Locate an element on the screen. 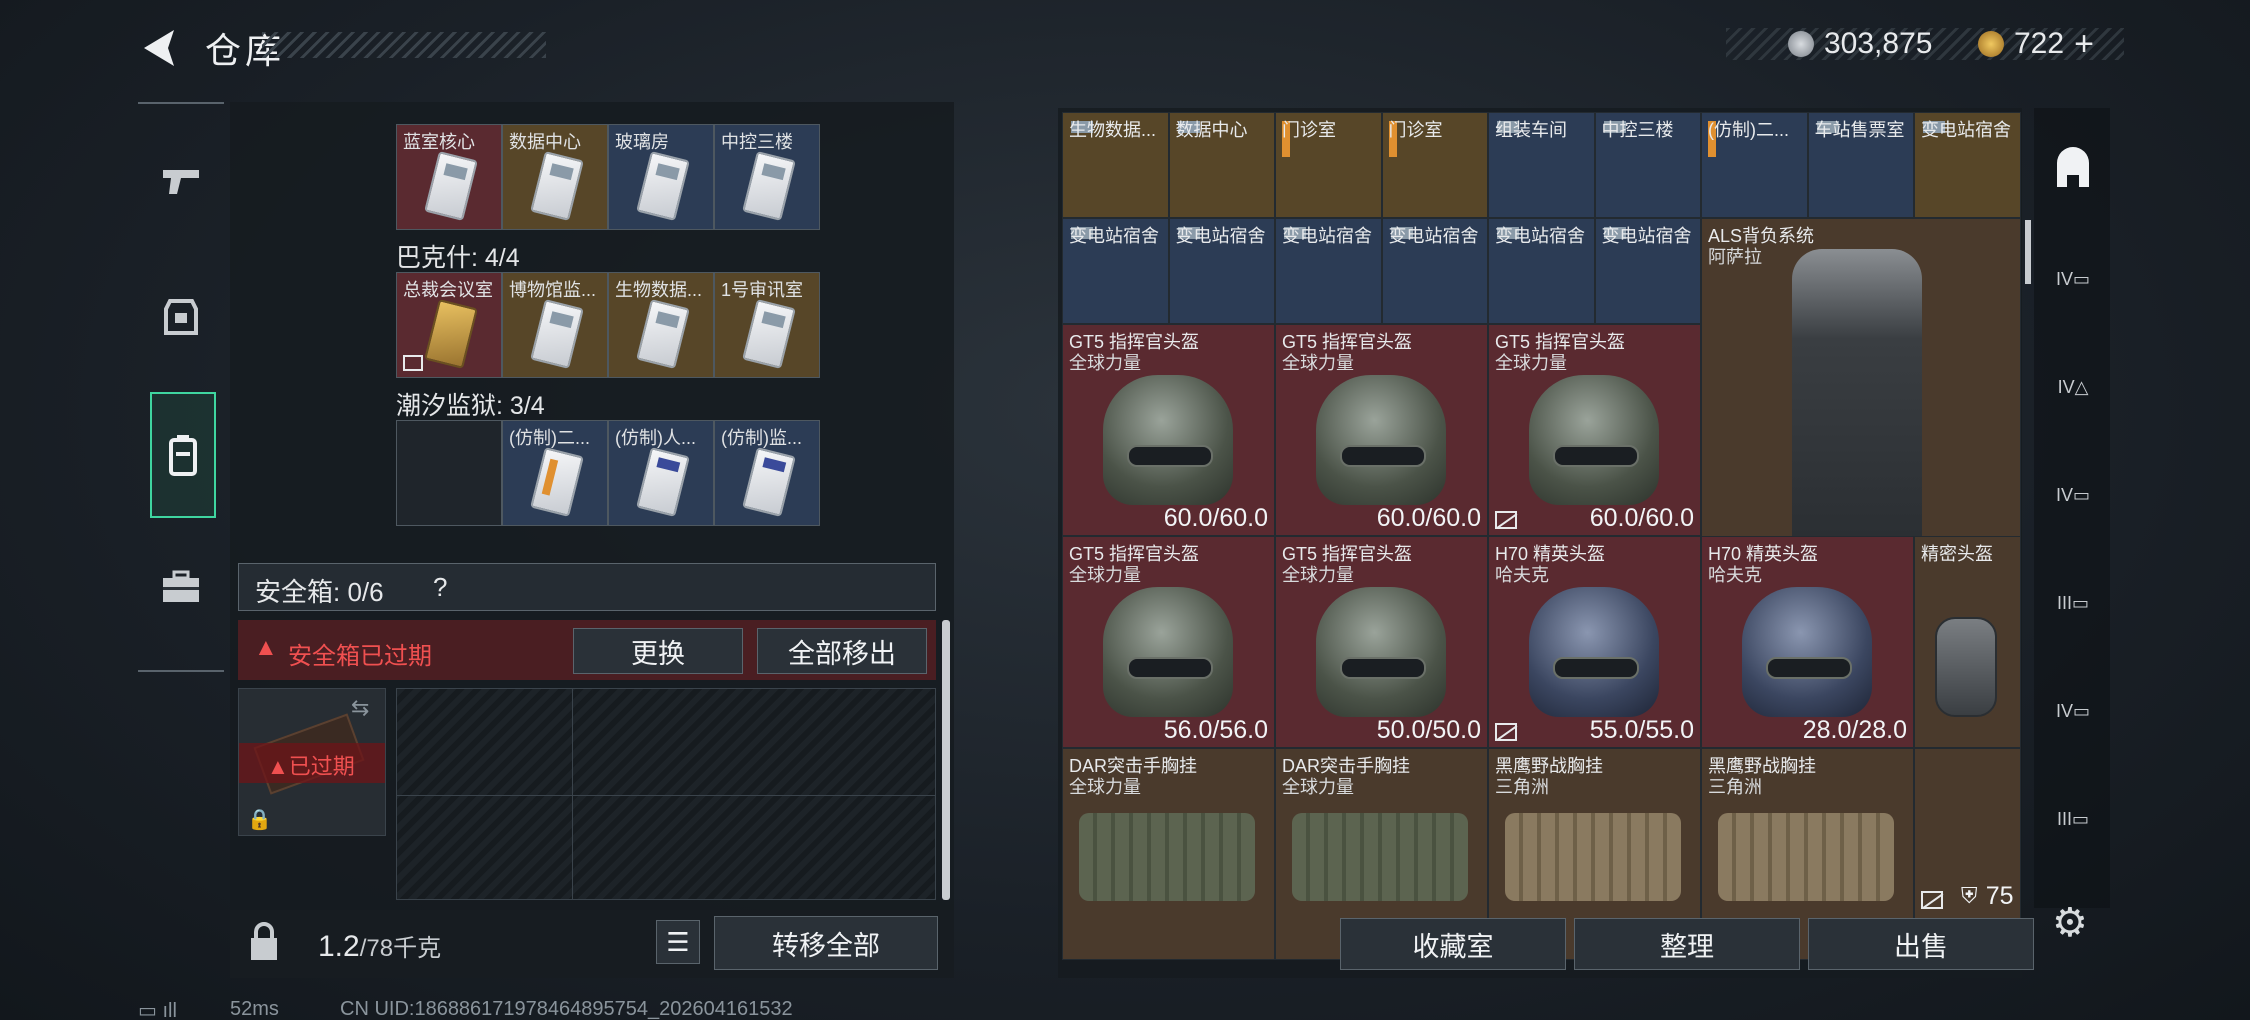 The image size is (2250, 1020). back-arrow-icon is located at coordinates (160, 48).